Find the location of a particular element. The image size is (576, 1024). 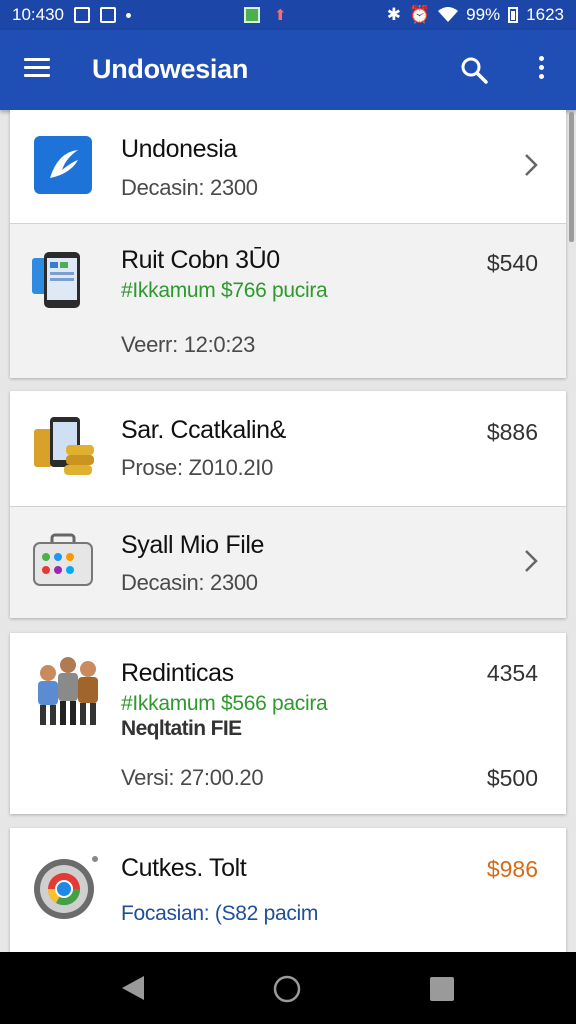

gallery-notification-icon is located at coordinates (82, 15).